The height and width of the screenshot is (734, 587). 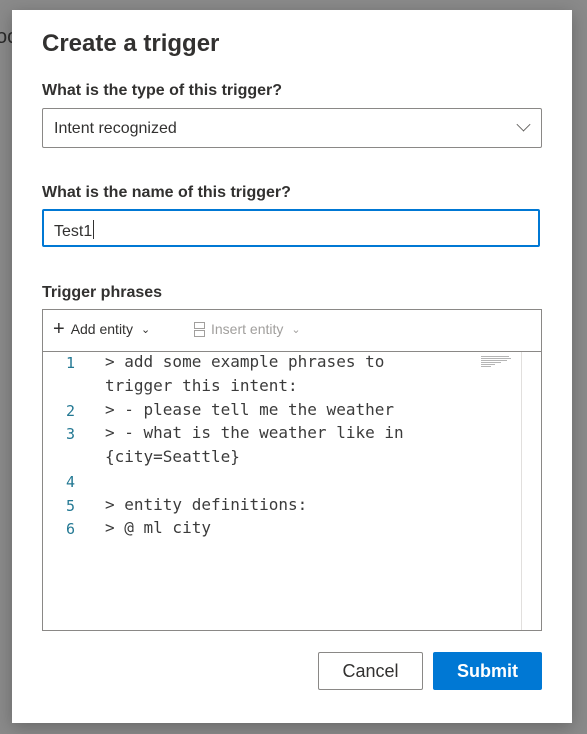 What do you see at coordinates (206, 504) in the screenshot?
I see `line-text: > entity definitions:` at bounding box center [206, 504].